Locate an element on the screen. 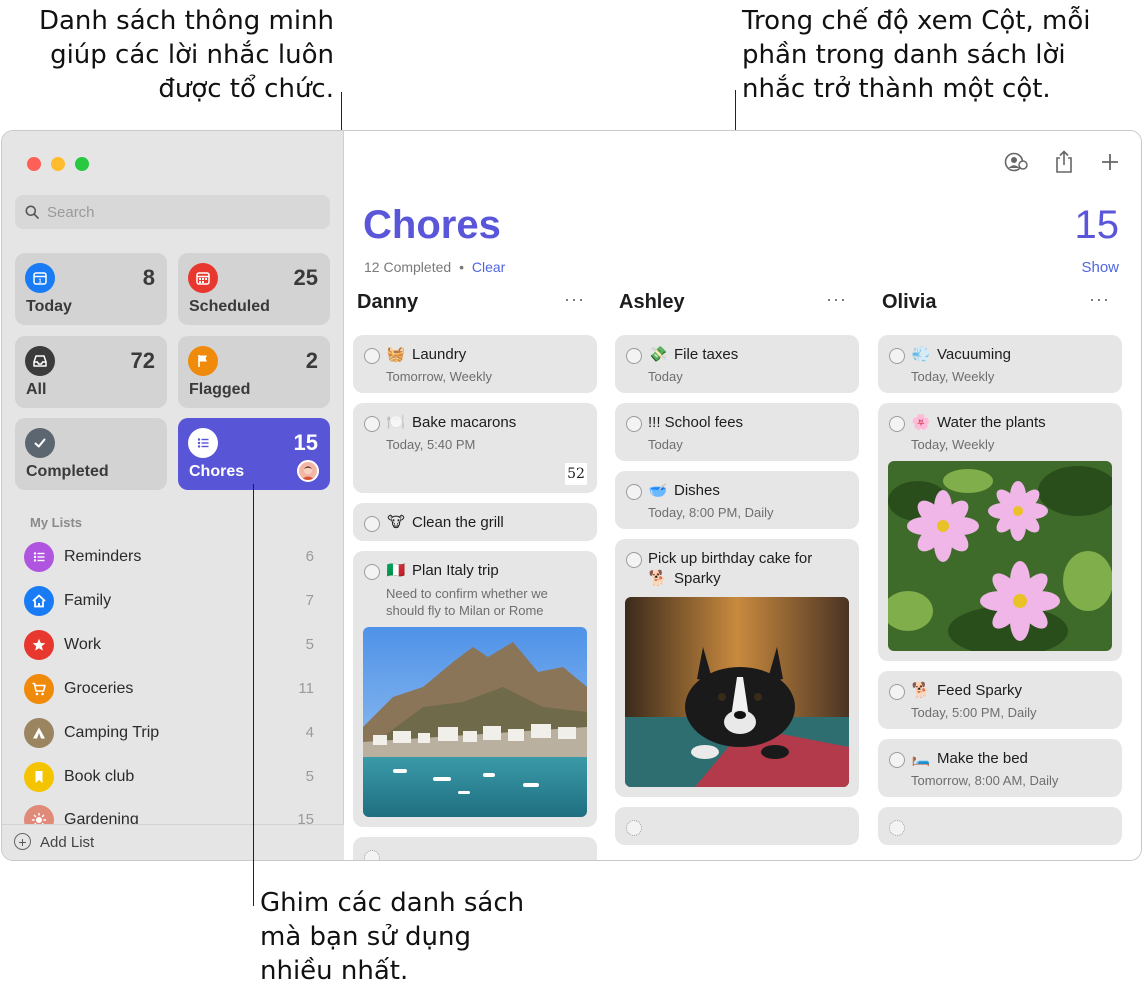  reminder-title: Vacuuming is located at coordinates (974, 354).